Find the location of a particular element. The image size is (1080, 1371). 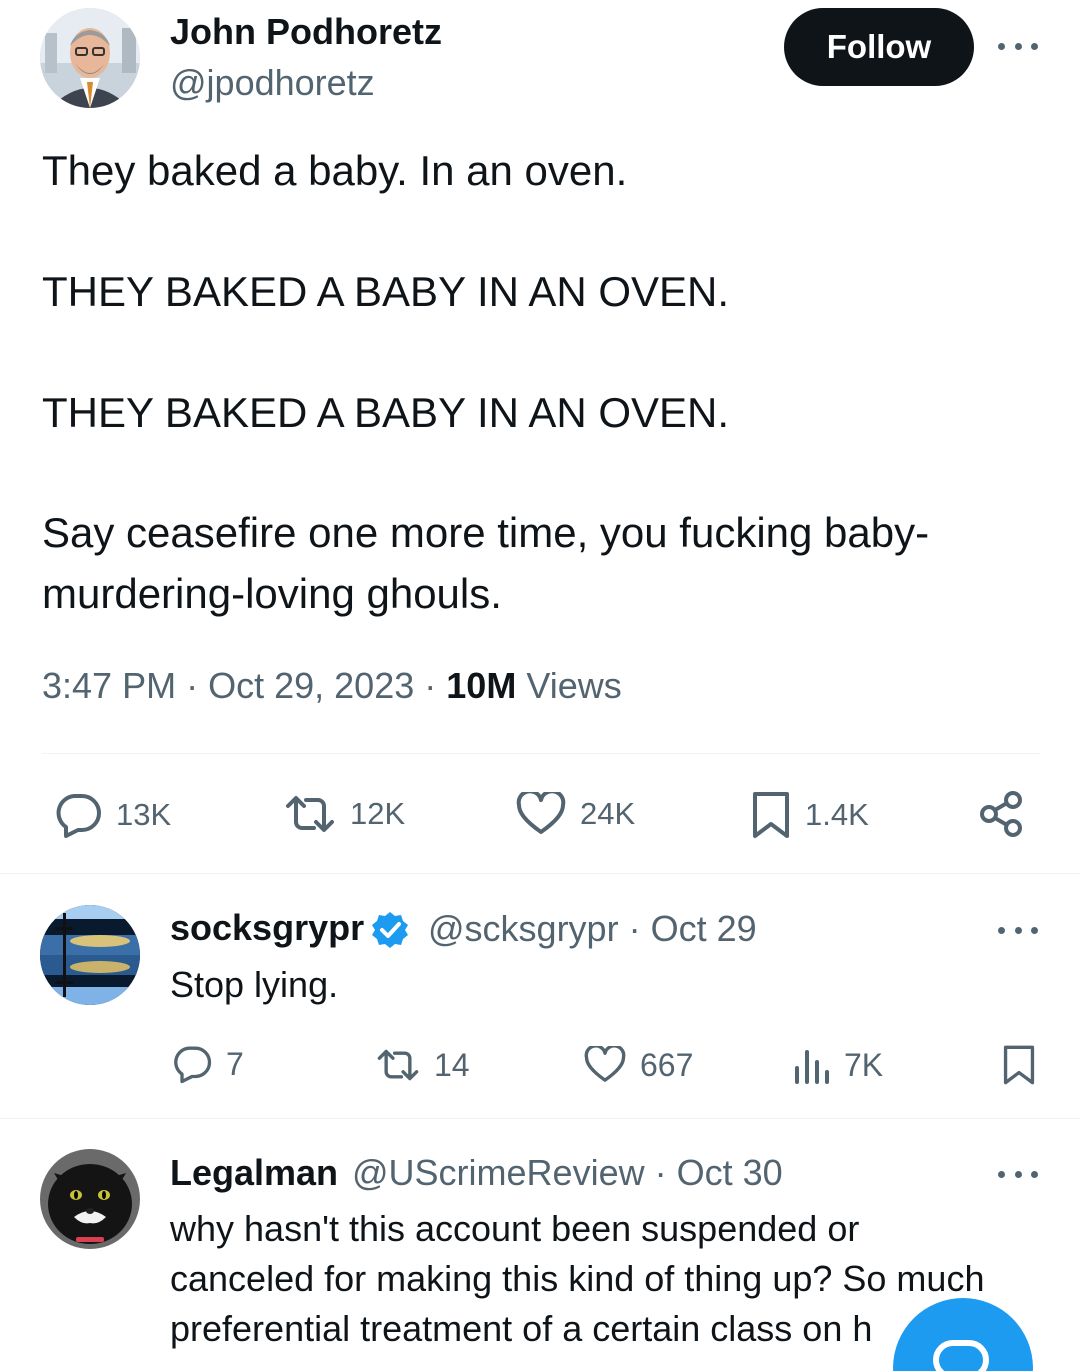

views-button: 7K is located at coordinates (838, 1065).